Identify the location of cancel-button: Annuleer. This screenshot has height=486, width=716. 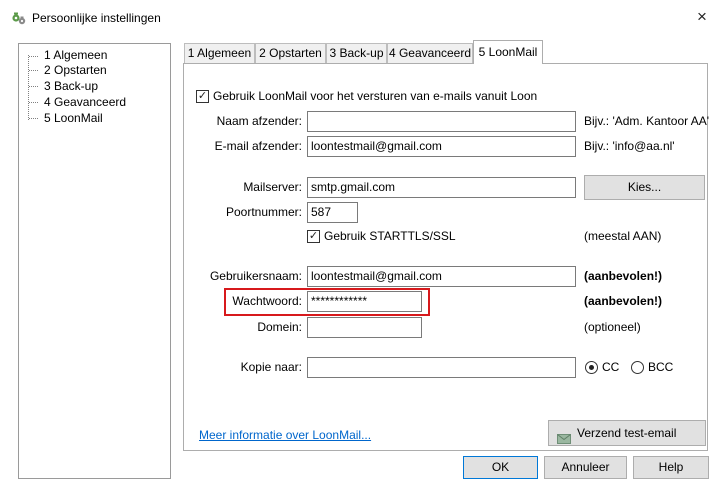
(585, 467).